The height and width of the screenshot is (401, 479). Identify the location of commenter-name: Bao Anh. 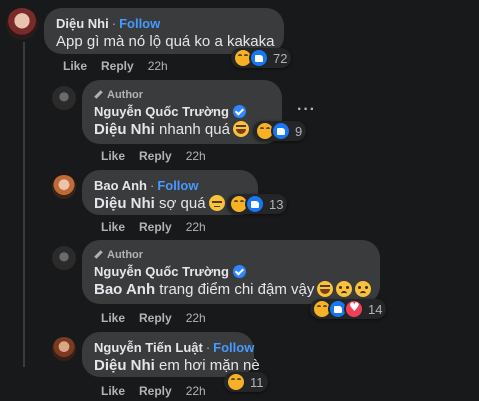
(120, 185).